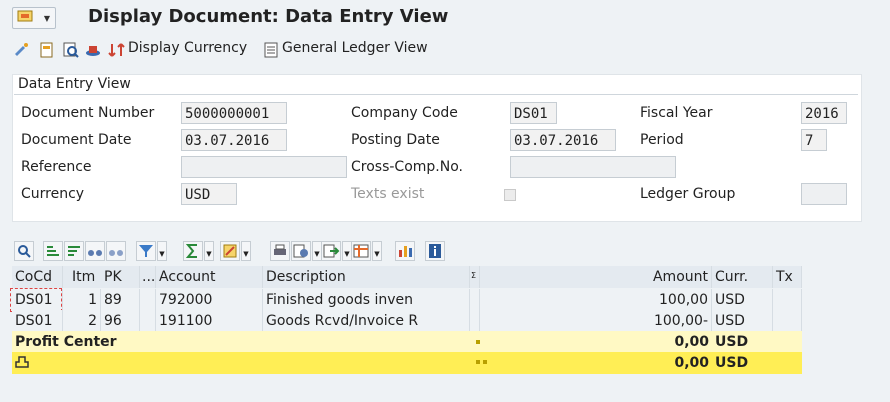  What do you see at coordinates (162, 251) in the screenshot?
I see `filter-dropdown: ▼` at bounding box center [162, 251].